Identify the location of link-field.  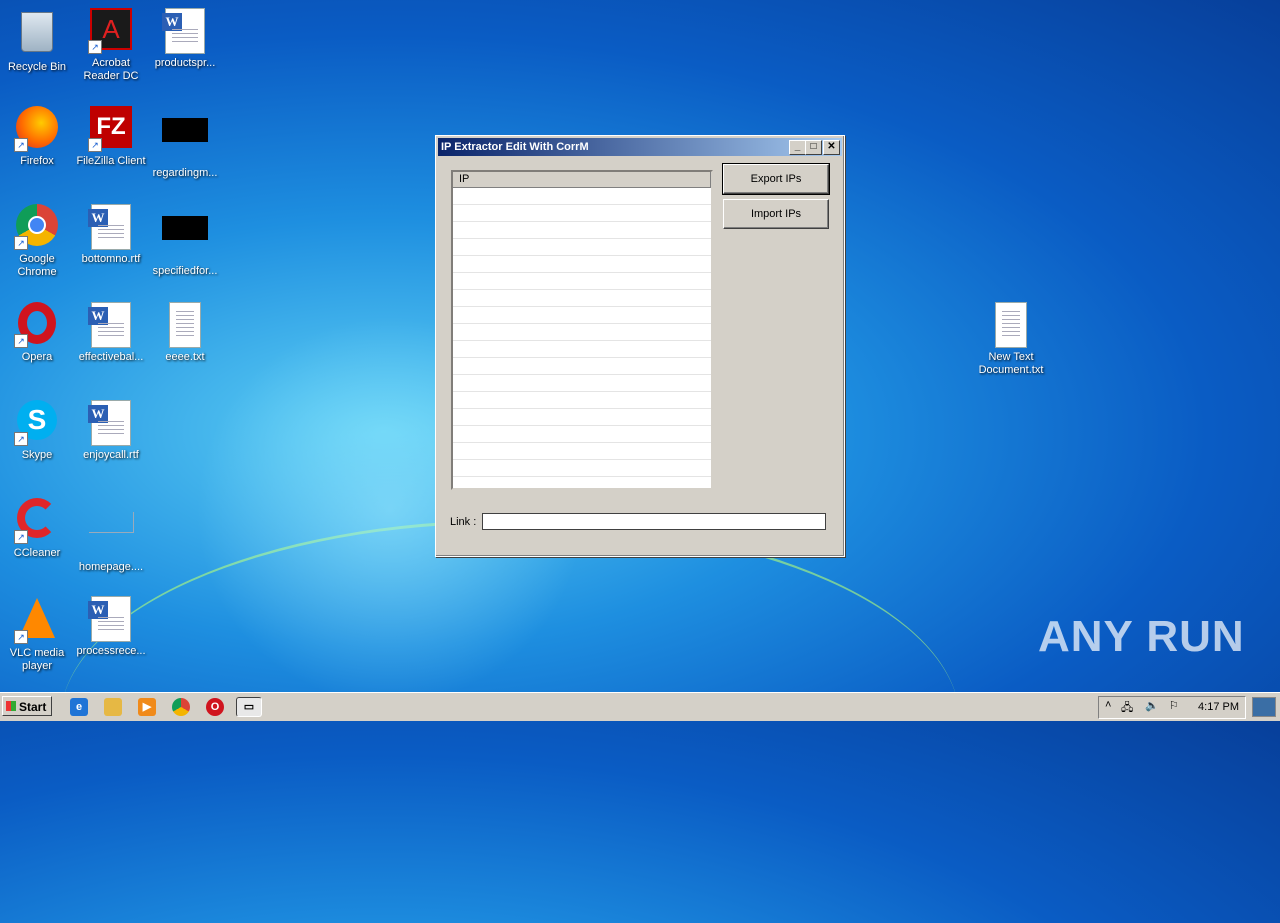
(654, 521).